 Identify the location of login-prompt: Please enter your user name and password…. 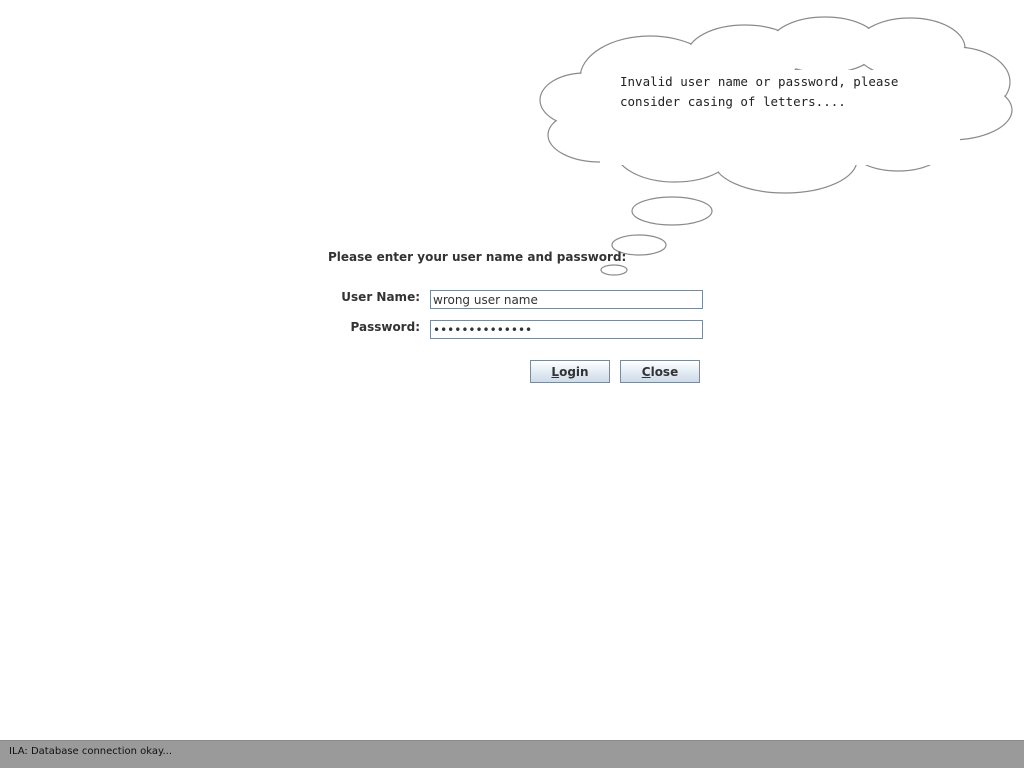
(477, 257).